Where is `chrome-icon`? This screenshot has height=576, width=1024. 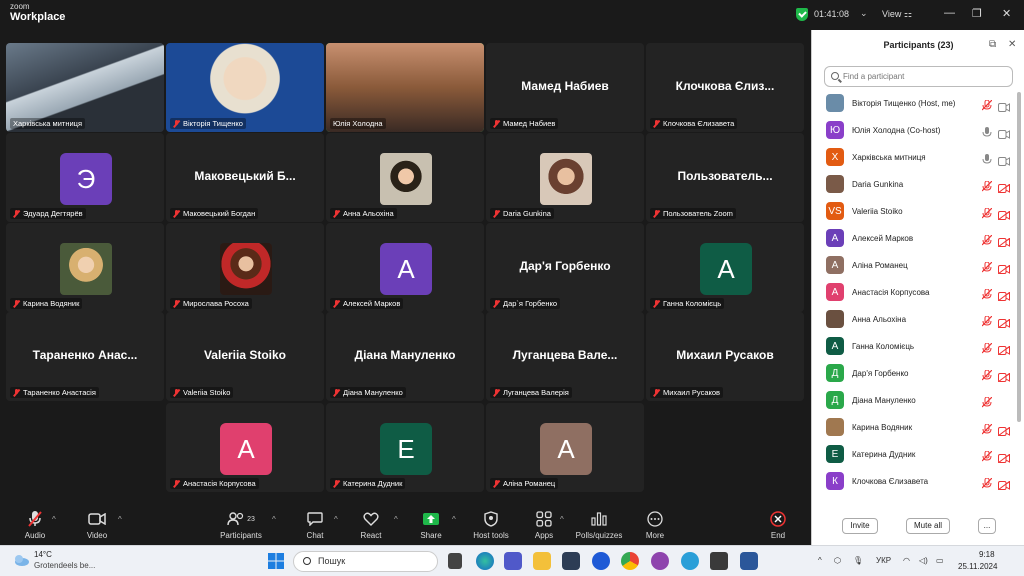 chrome-icon is located at coordinates (630, 561).